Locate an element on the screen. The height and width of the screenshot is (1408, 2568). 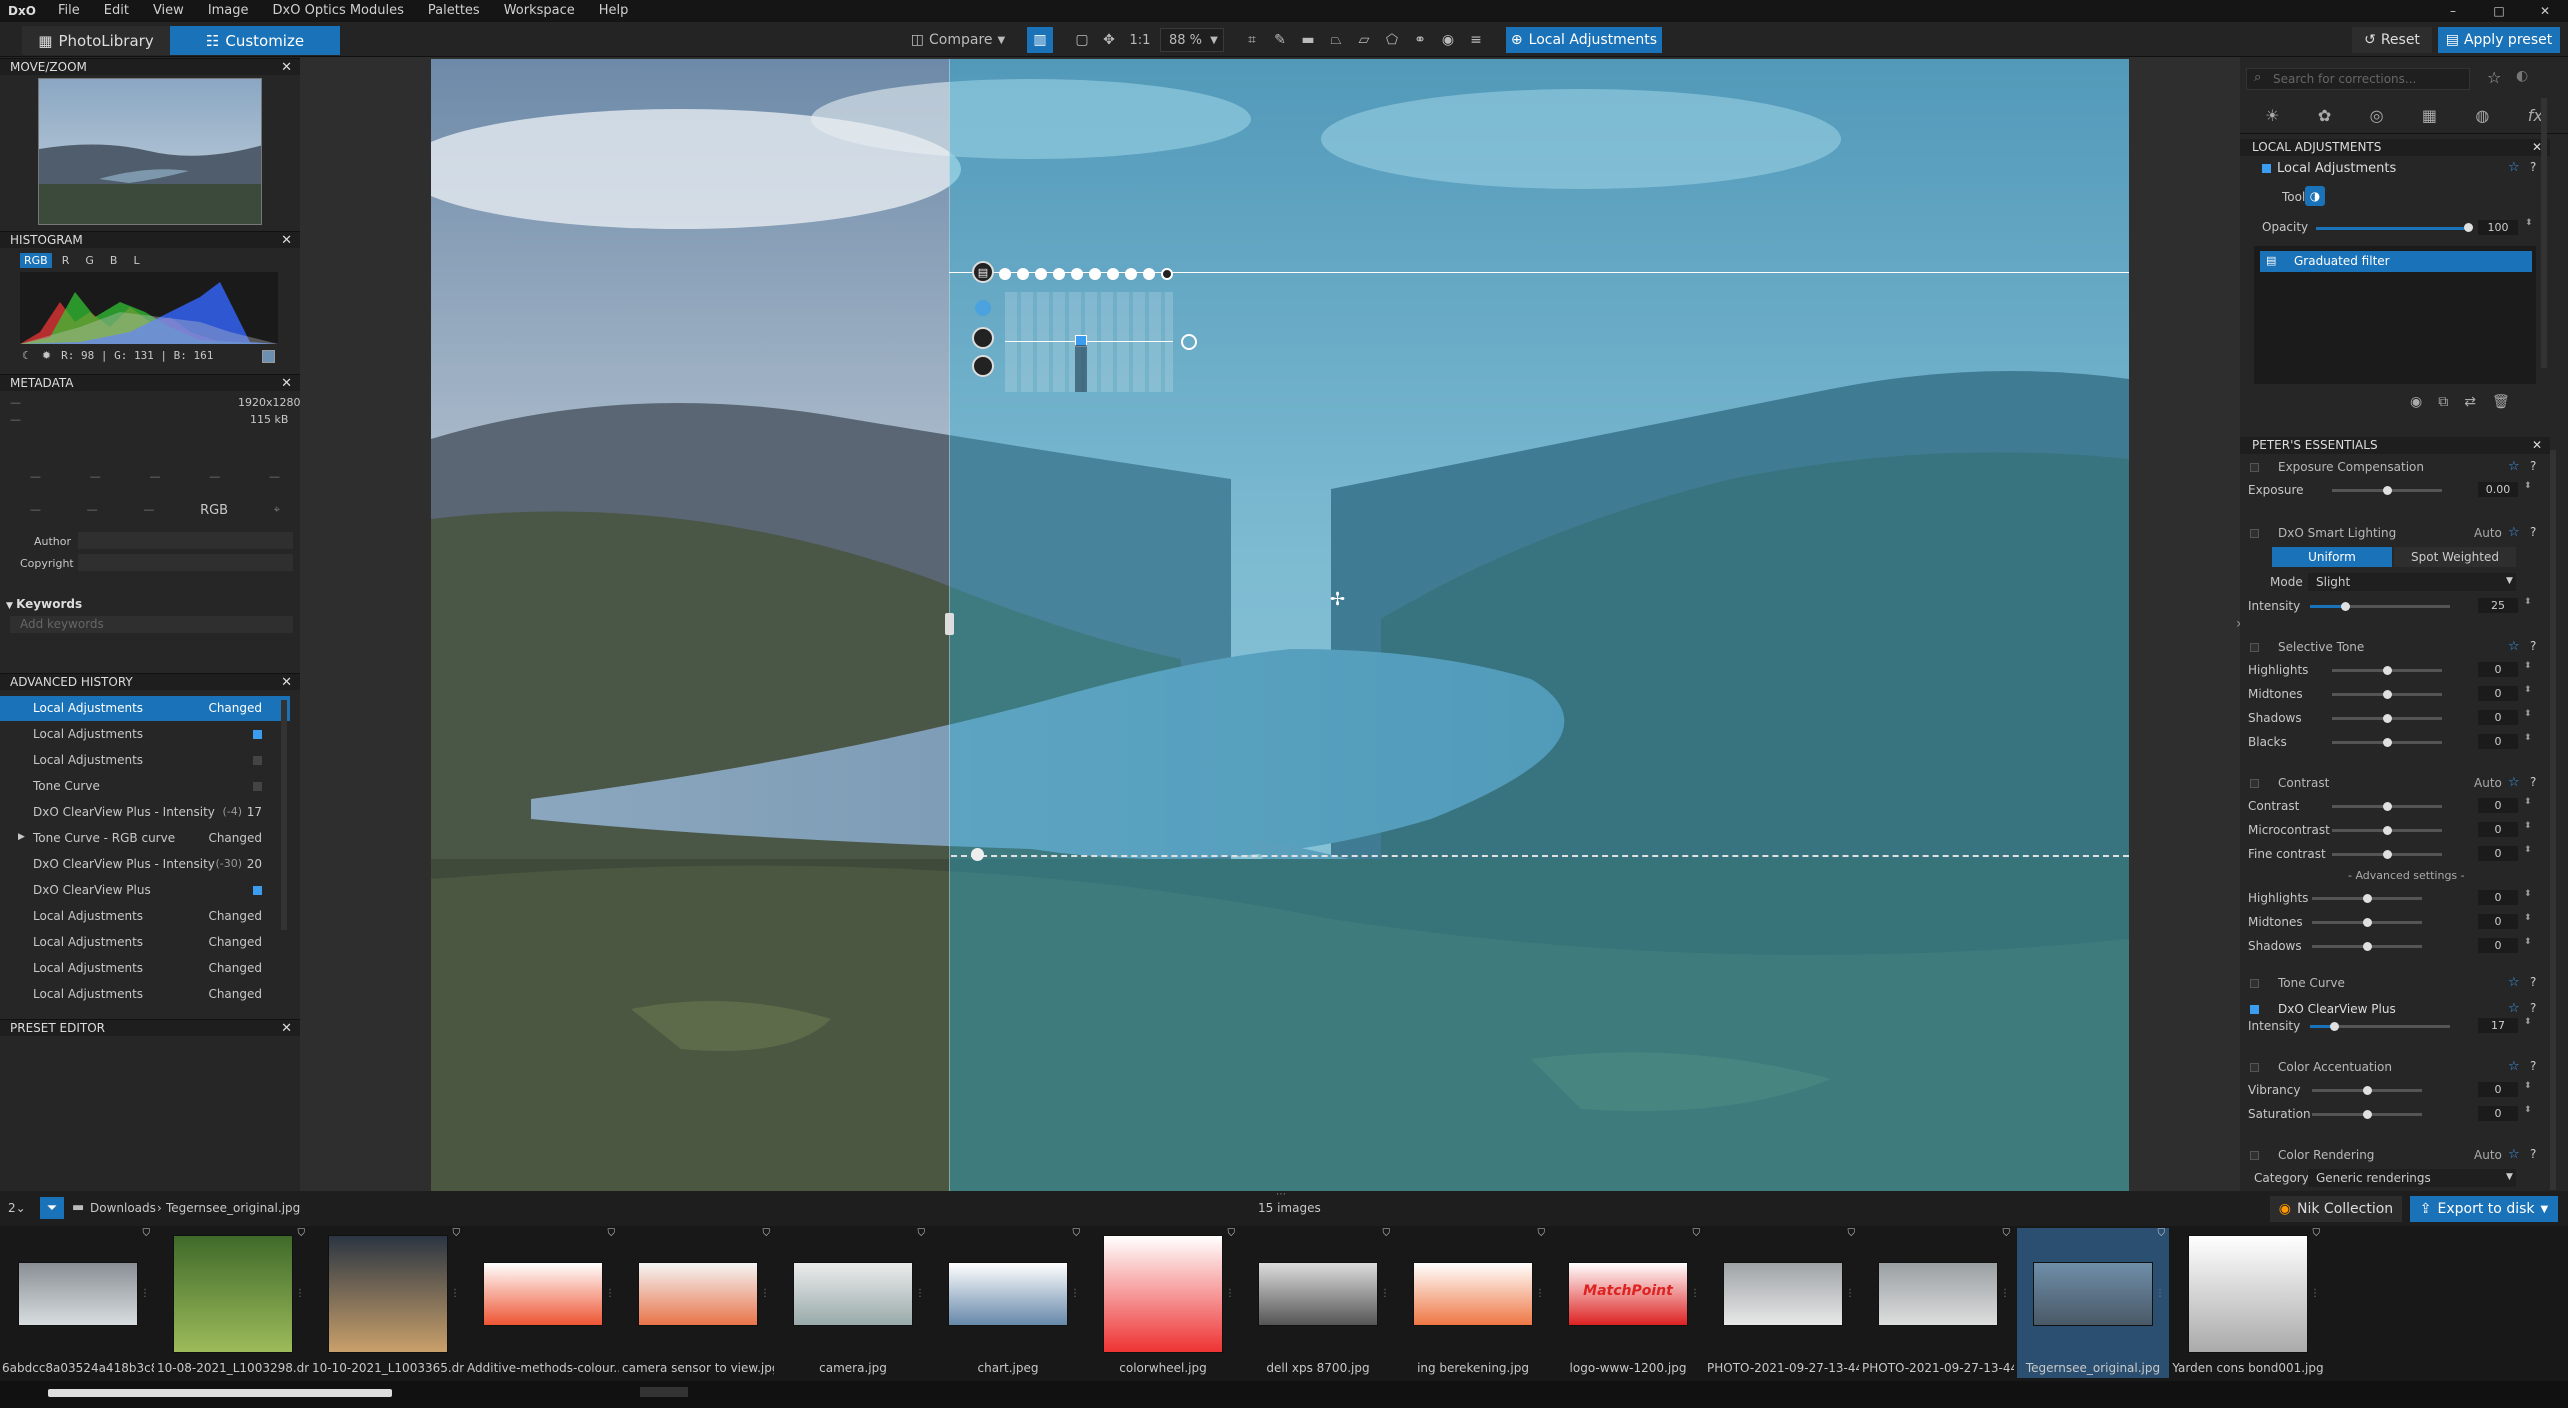
filmstrip-thumbnail: ⛉ ⋮ 10-10-2021_L1003365.dng is located at coordinates (388, 1303).